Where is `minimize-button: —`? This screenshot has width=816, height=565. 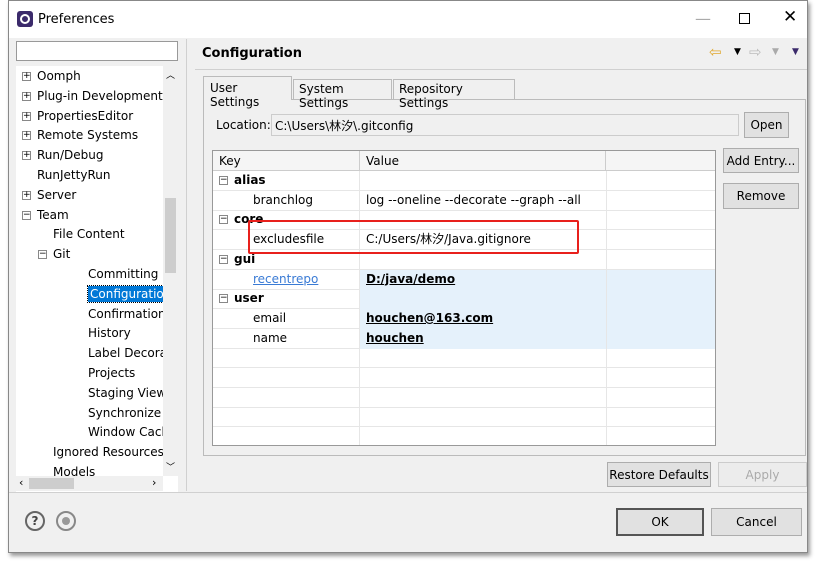 minimize-button: — is located at coordinates (703, 18).